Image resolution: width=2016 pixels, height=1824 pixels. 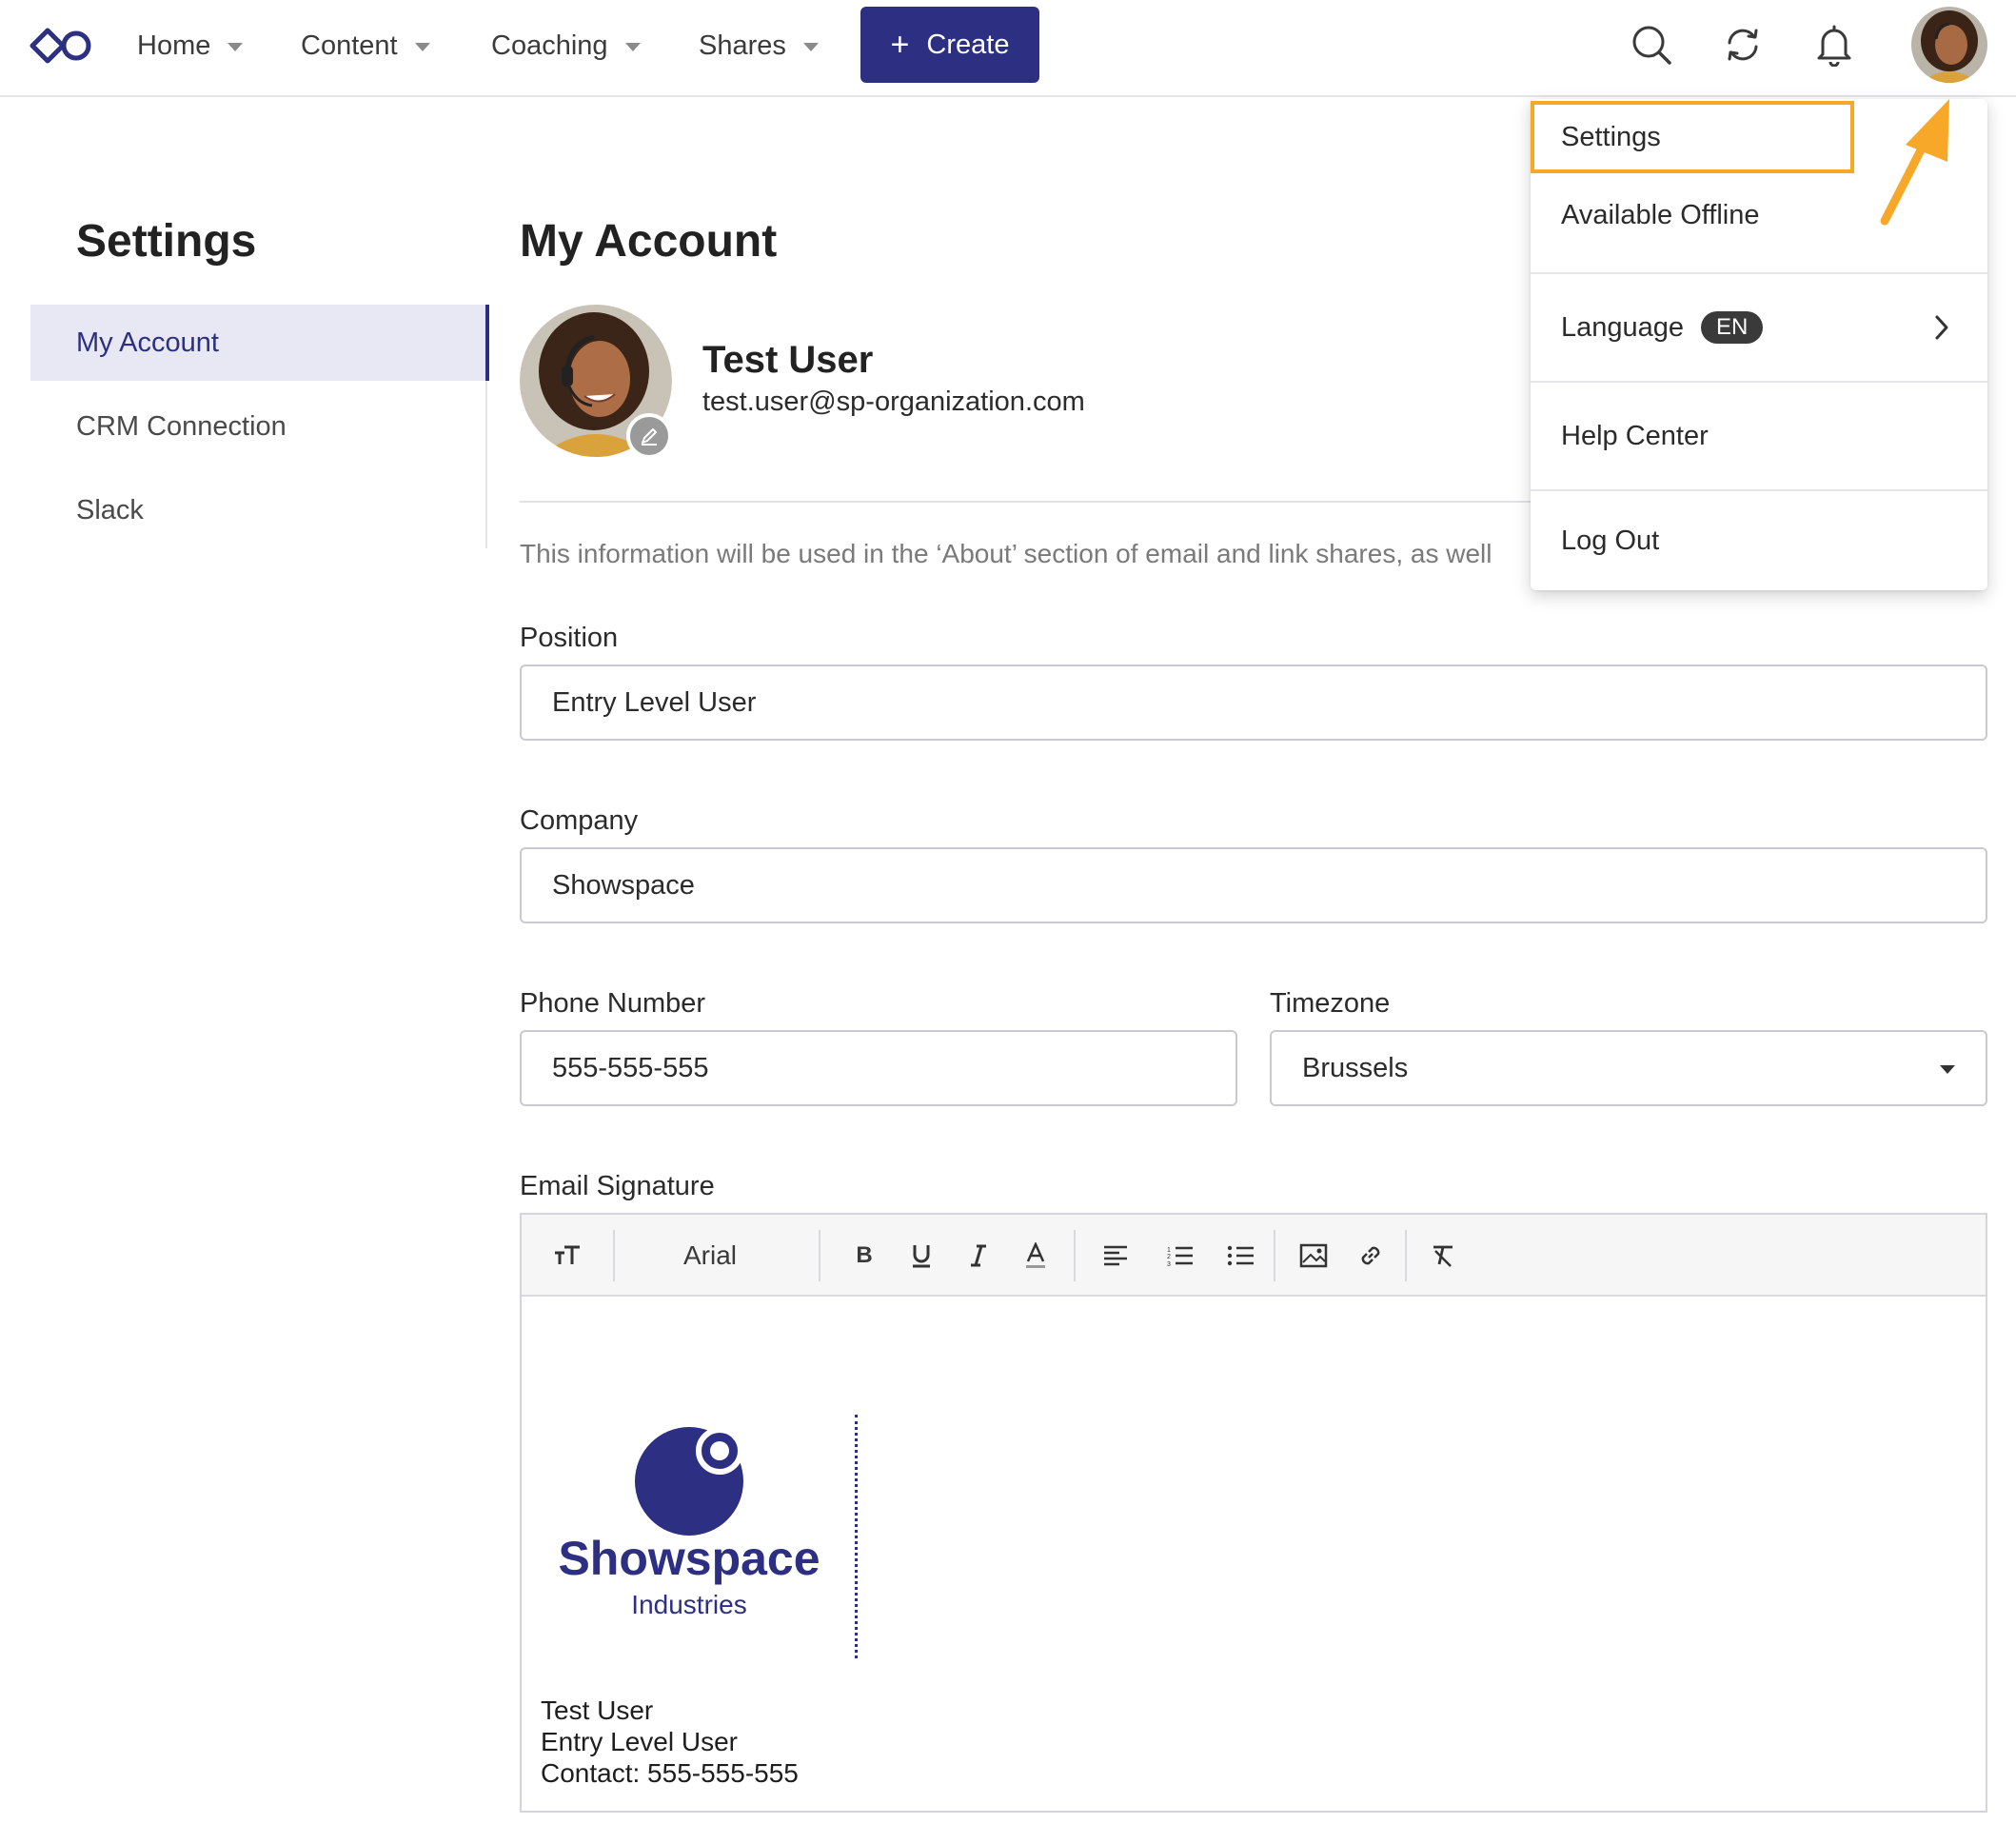 What do you see at coordinates (921, 1256) in the screenshot?
I see `underline-icon` at bounding box center [921, 1256].